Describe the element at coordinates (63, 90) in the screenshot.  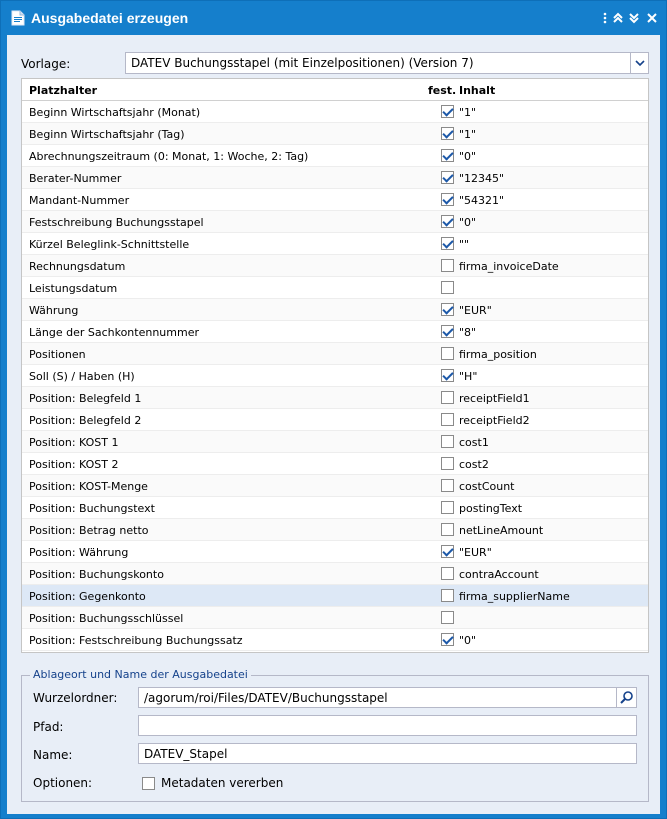
I see `column-header-placeholder: Platzhalter` at that location.